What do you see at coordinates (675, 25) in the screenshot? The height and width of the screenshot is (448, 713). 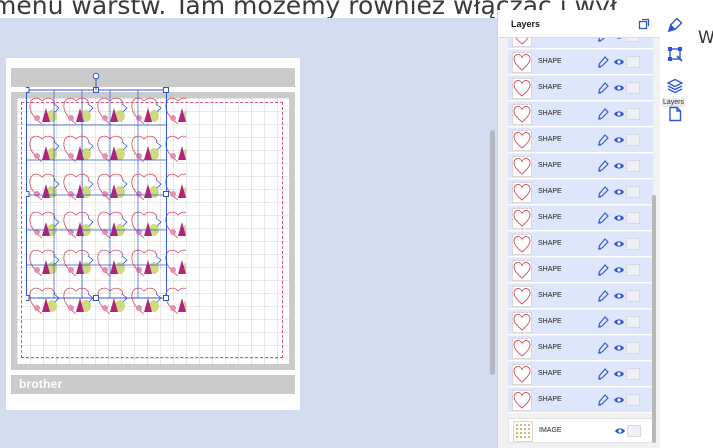 I see `brush-icon` at bounding box center [675, 25].